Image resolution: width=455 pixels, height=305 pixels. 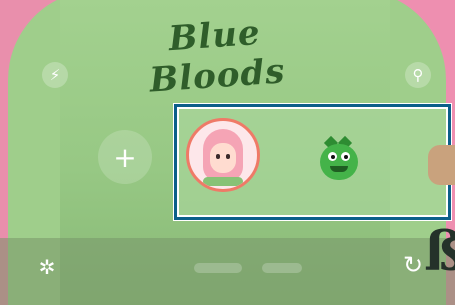 I want to click on add-avatar-button: +, so click(x=125, y=157).